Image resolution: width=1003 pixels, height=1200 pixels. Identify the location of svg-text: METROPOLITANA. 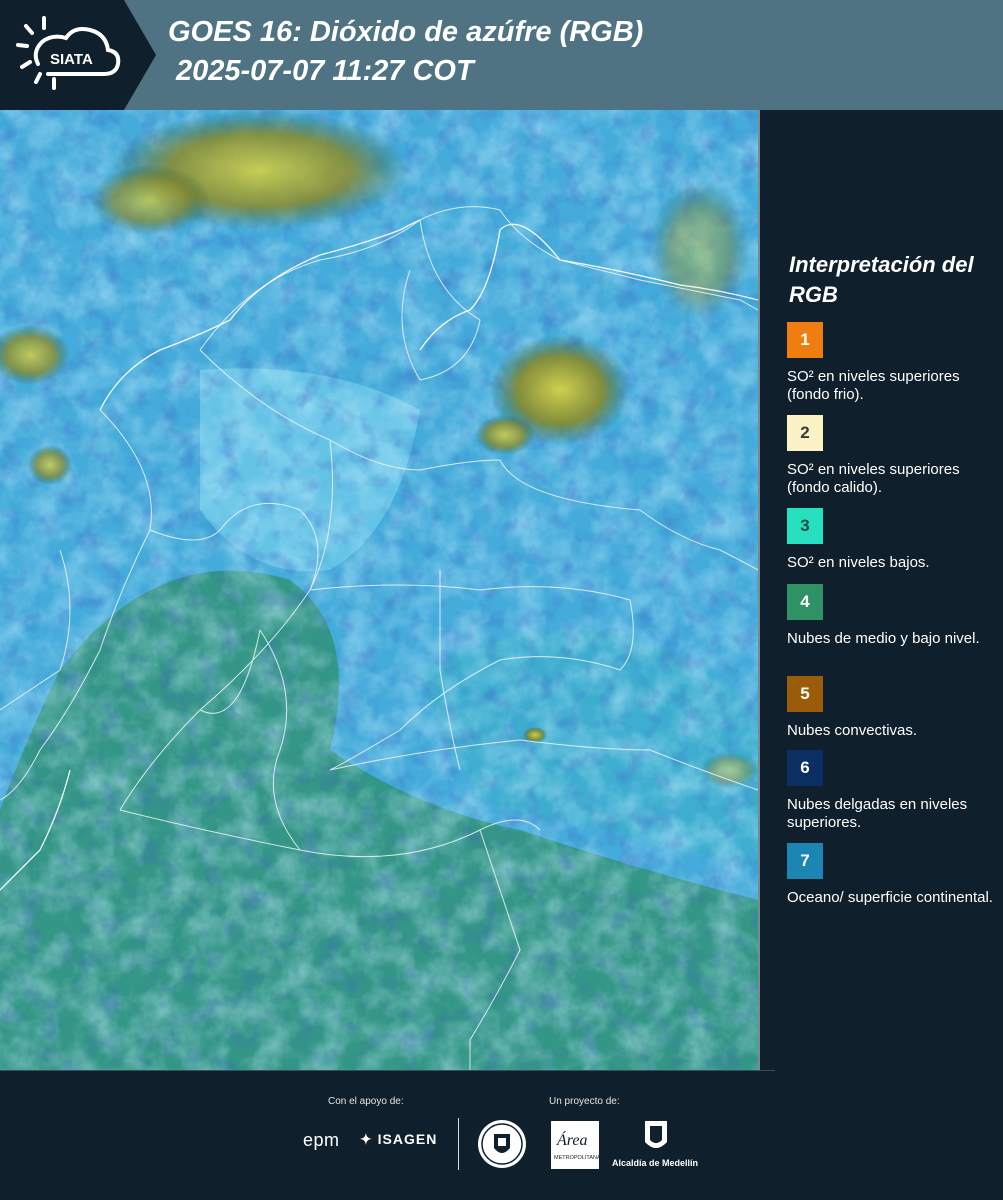
(577, 1158).